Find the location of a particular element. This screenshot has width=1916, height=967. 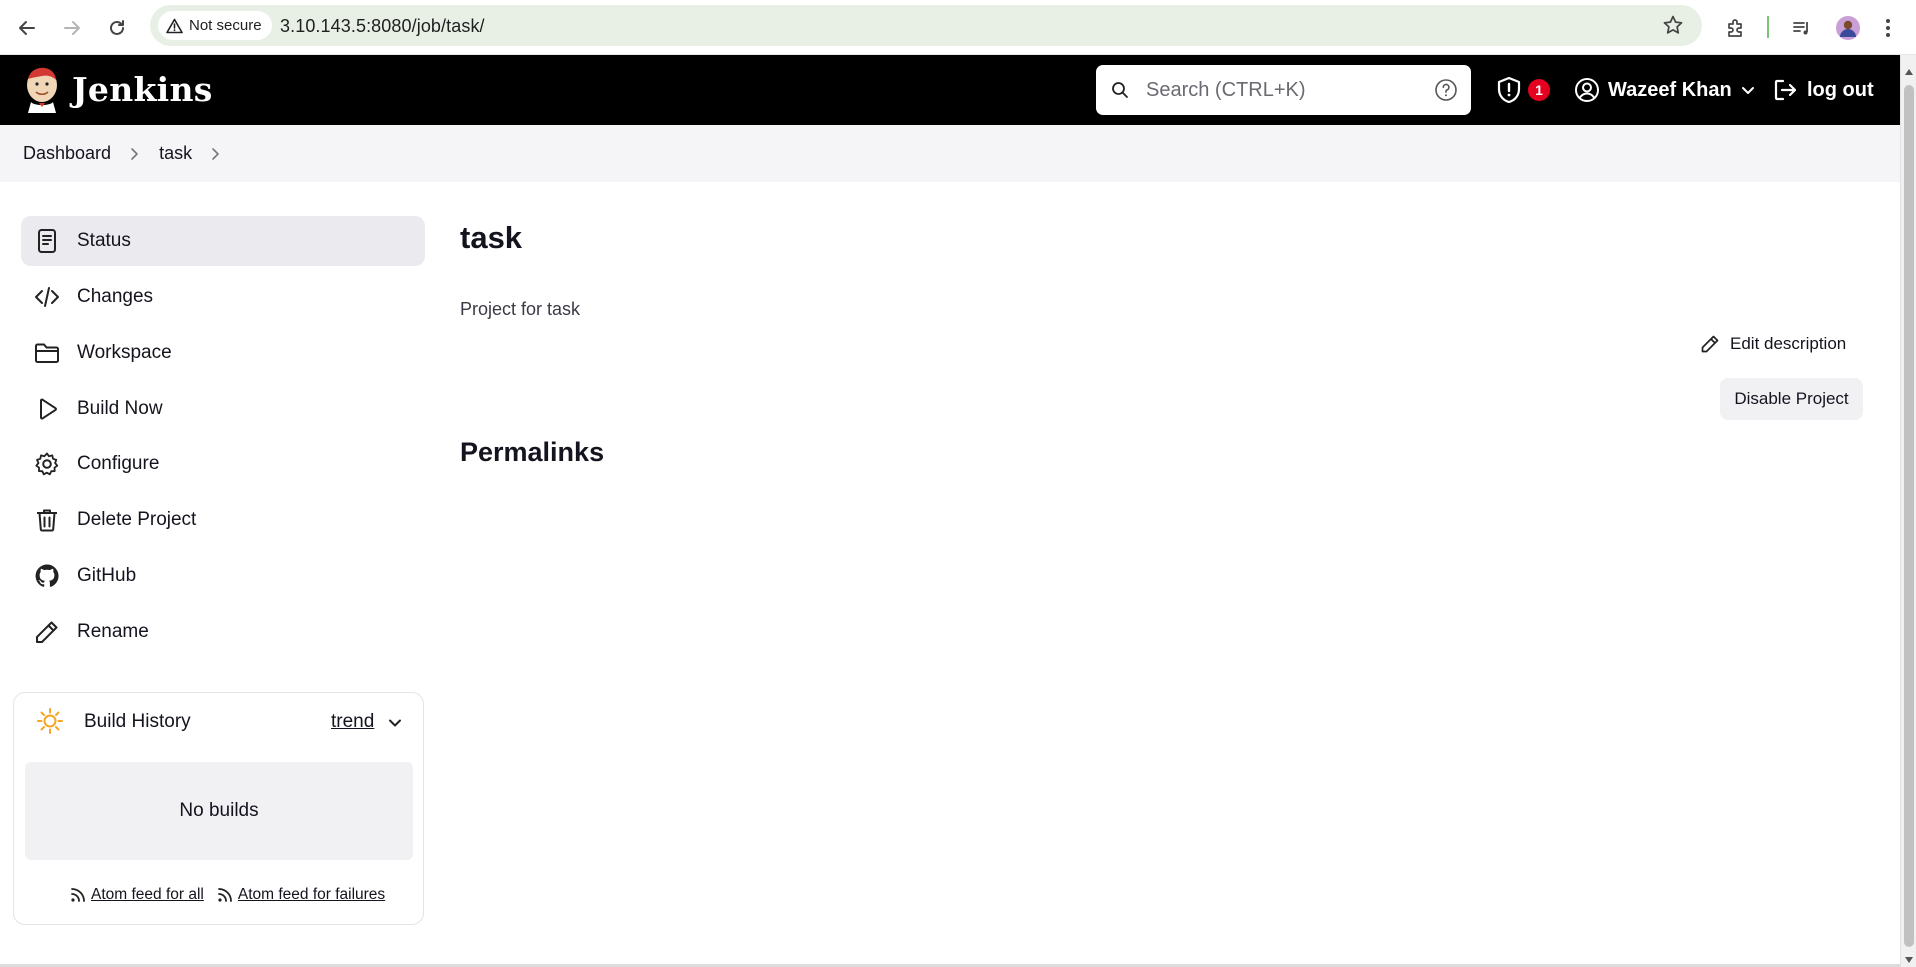

sidebar-item-delete-project: Delete Project is located at coordinates (223, 520).